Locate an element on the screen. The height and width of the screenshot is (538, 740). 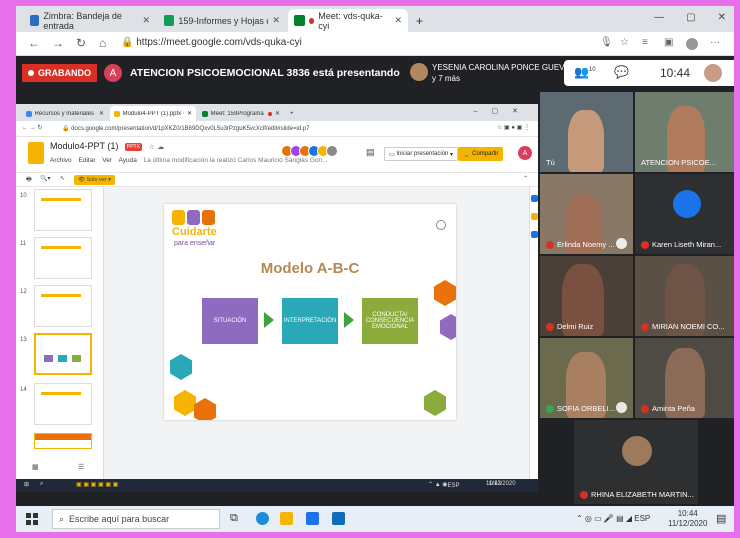
chat-icon: 💬 is located at coordinates (621, 72).